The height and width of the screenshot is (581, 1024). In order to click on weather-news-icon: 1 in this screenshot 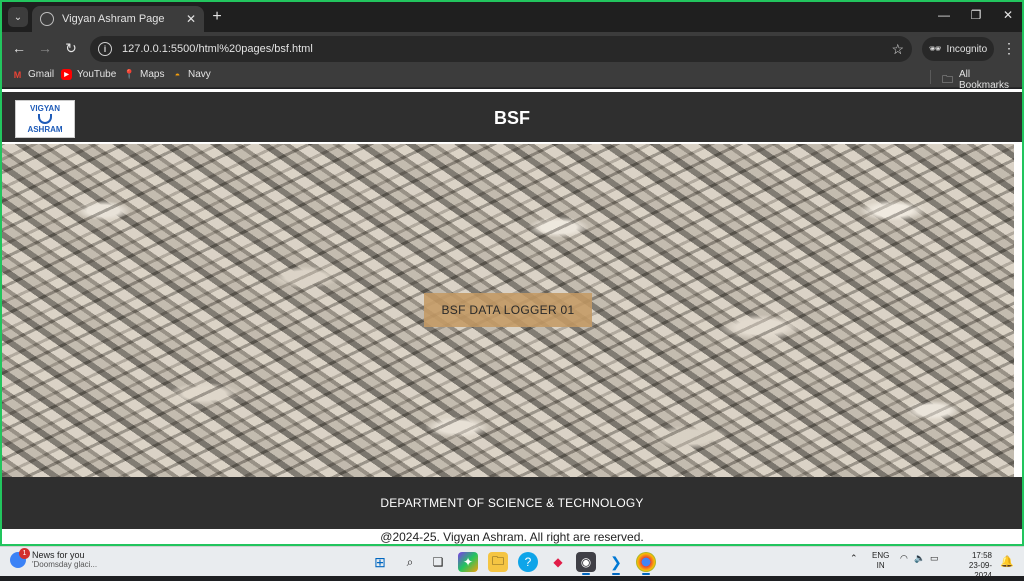, I will do `click(20, 557)`.